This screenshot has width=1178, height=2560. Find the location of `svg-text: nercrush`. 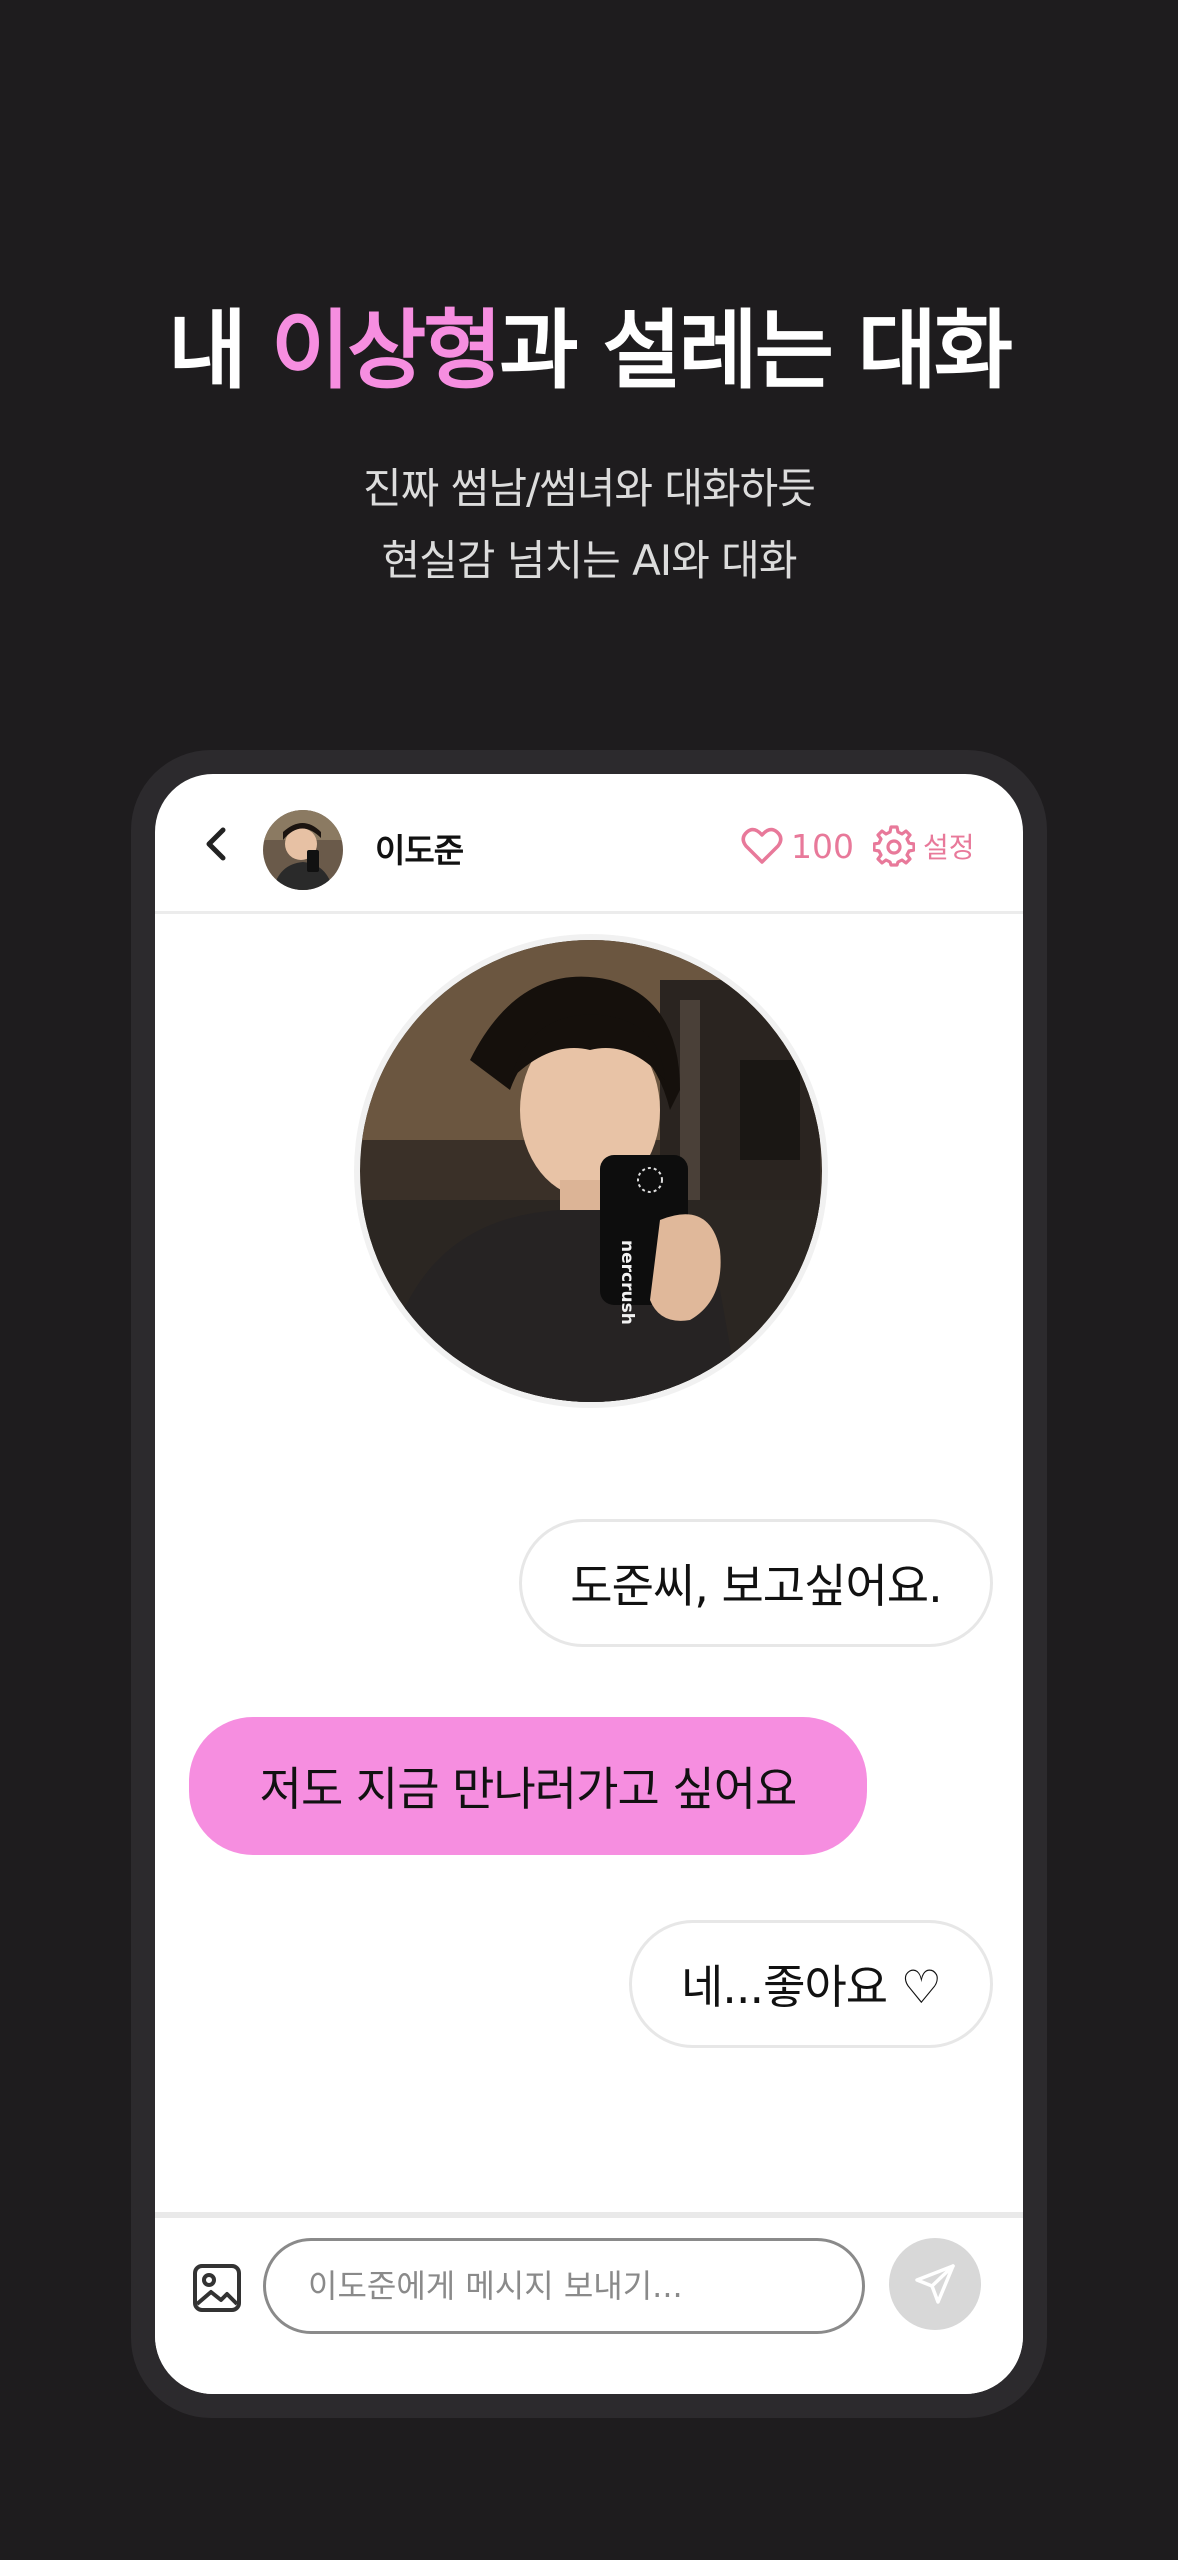

svg-text: nercrush is located at coordinates (627, 1282).